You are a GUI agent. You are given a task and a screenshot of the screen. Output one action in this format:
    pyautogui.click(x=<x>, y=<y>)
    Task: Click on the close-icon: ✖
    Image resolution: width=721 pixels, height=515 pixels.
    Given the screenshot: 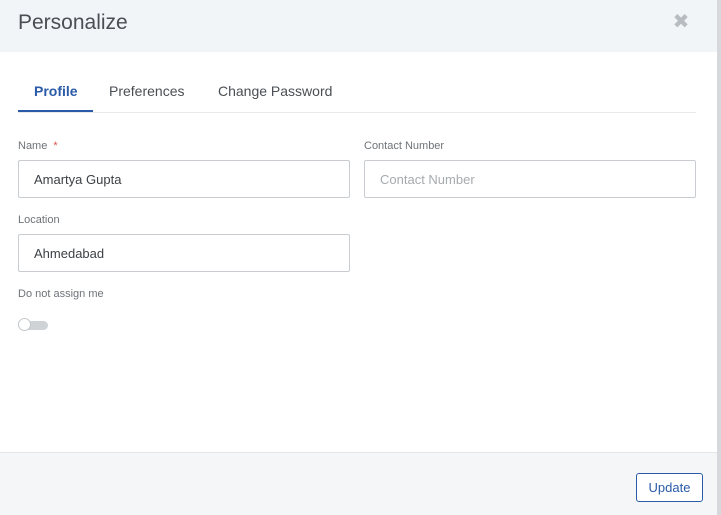 What is the action you would take?
    pyautogui.click(x=681, y=22)
    